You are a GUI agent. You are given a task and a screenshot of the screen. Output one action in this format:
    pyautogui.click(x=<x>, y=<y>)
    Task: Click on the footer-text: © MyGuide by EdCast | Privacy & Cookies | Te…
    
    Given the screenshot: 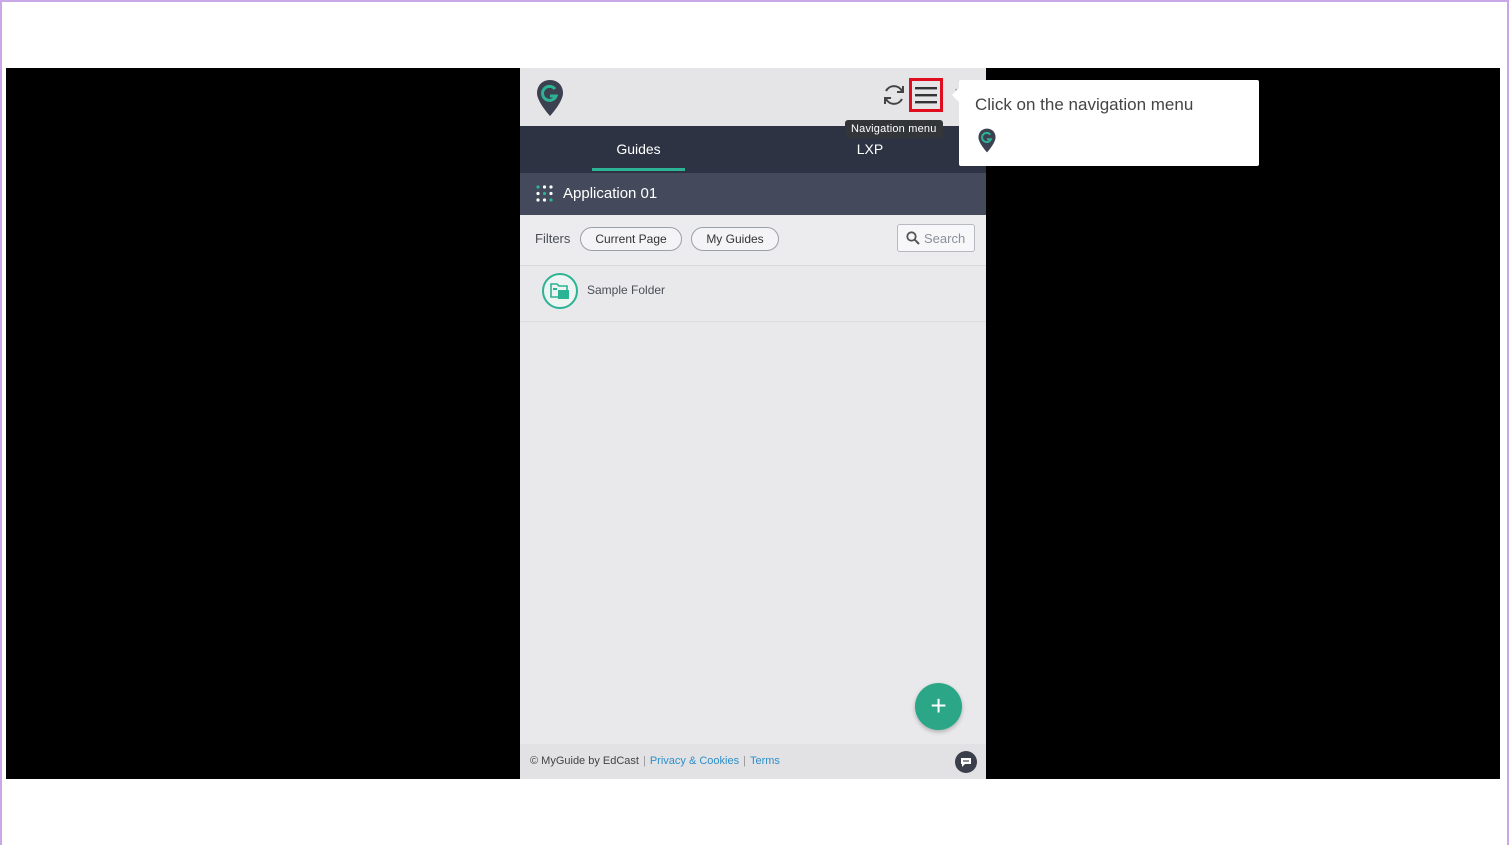 What is the action you would take?
    pyautogui.click(x=655, y=761)
    